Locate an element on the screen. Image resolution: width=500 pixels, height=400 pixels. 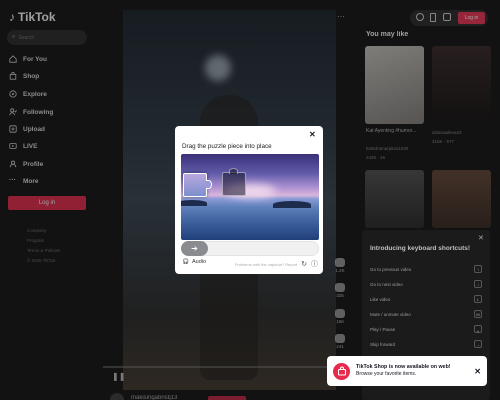
likes-count: 577 is located at coordinates (450, 141).